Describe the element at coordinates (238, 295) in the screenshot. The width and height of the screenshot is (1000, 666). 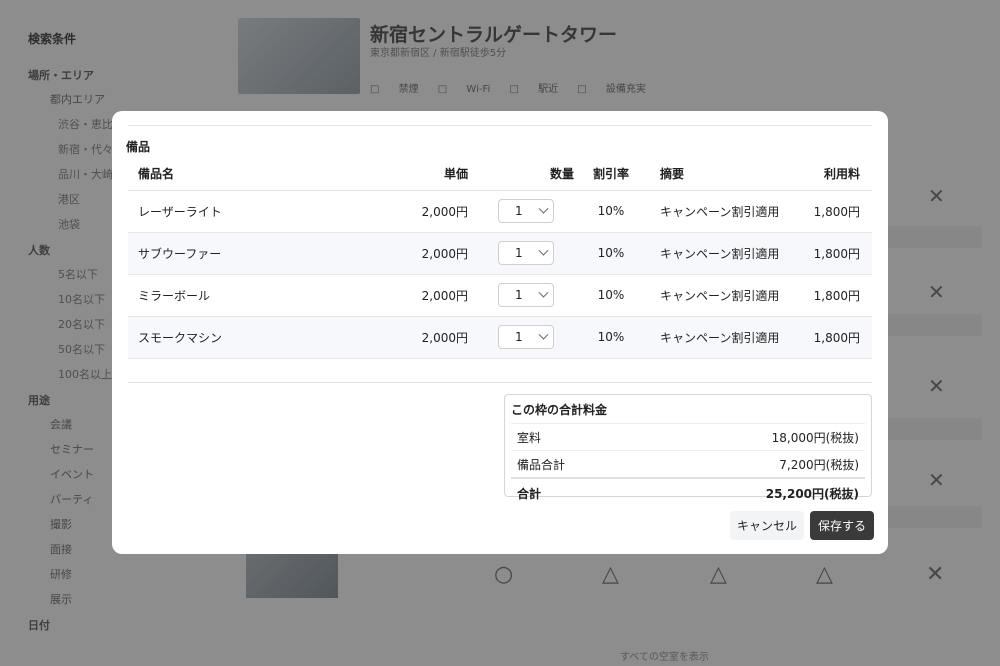
I see `equipment-name: ミラーボール` at that location.